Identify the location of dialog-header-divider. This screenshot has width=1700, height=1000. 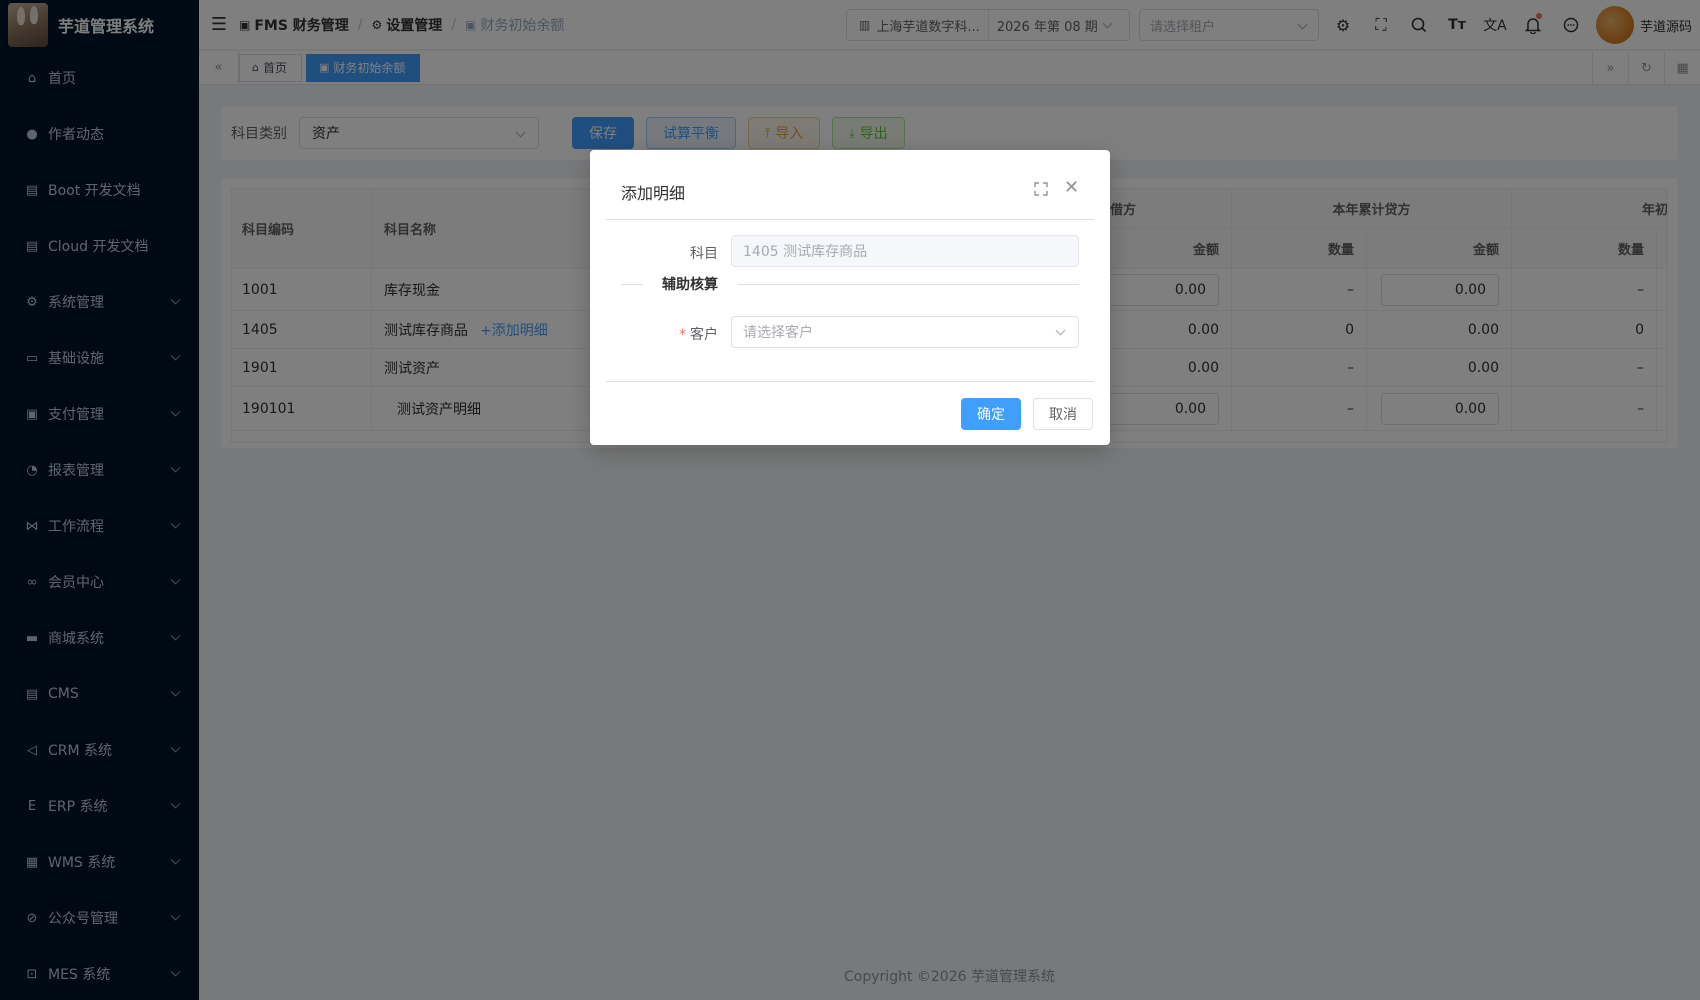
(850, 219).